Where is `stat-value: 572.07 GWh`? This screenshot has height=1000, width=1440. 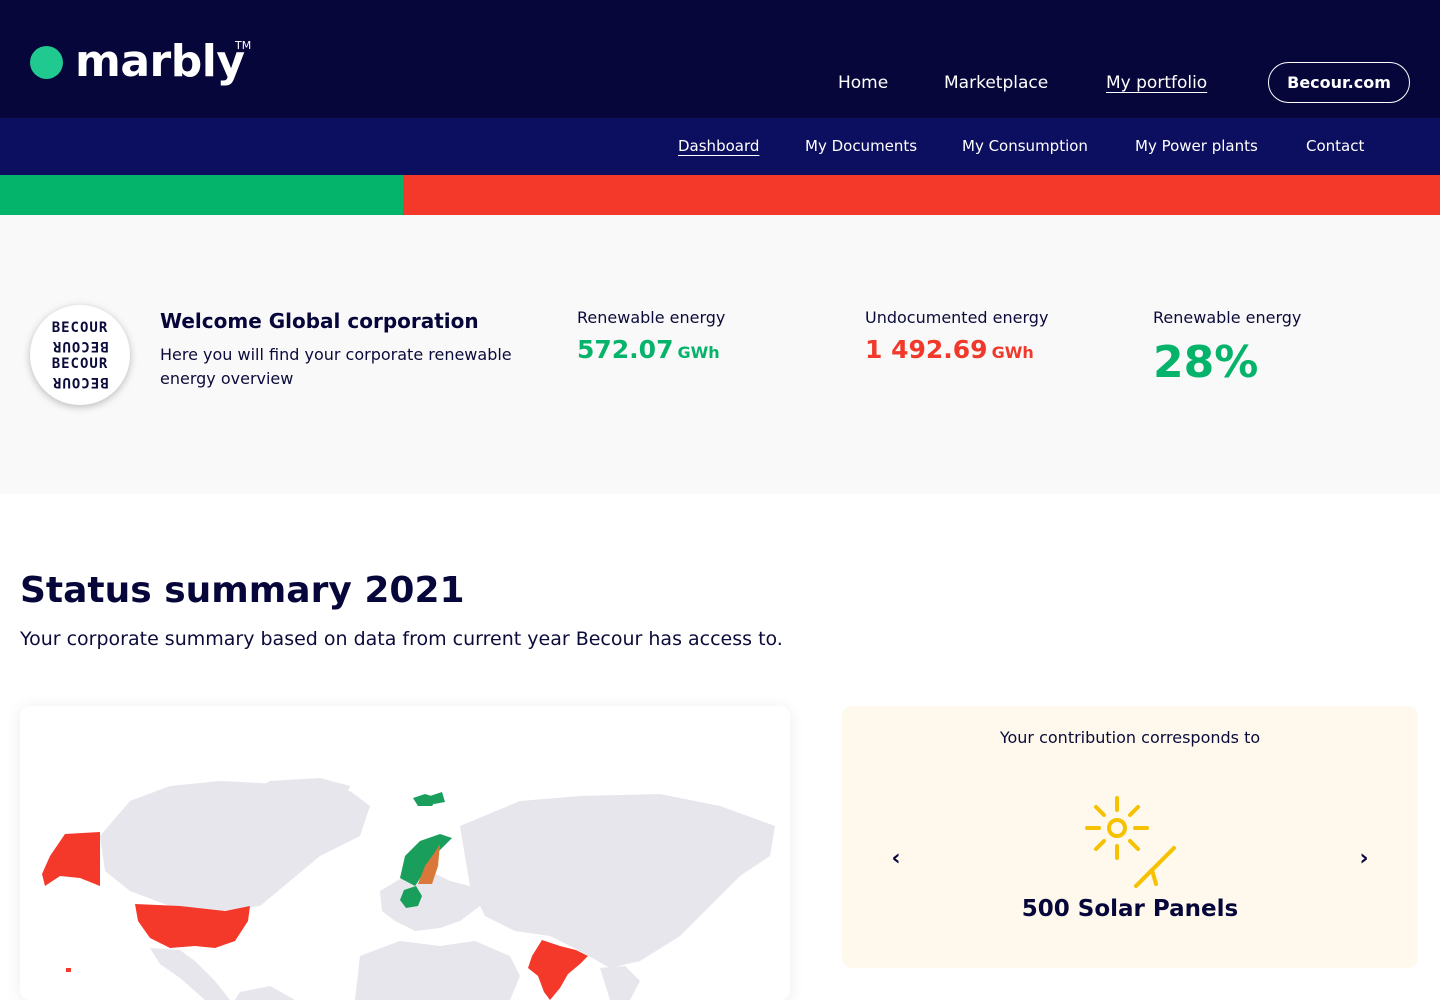
stat-value: 572.07 GWh is located at coordinates (651, 349).